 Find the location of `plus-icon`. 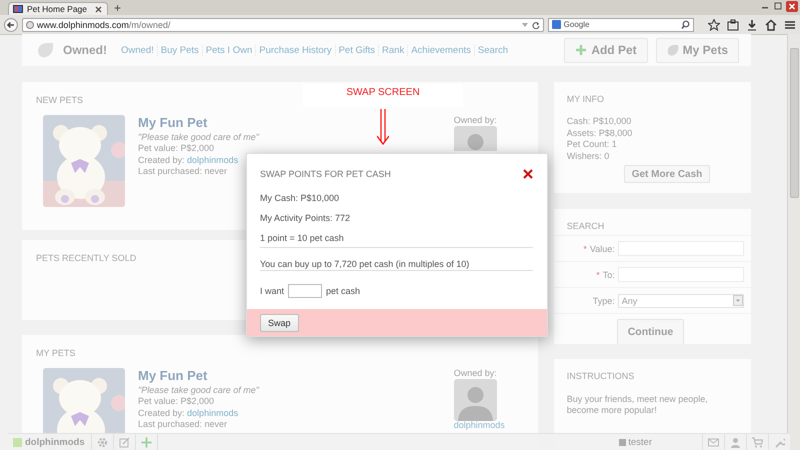

plus-icon is located at coordinates (581, 50).